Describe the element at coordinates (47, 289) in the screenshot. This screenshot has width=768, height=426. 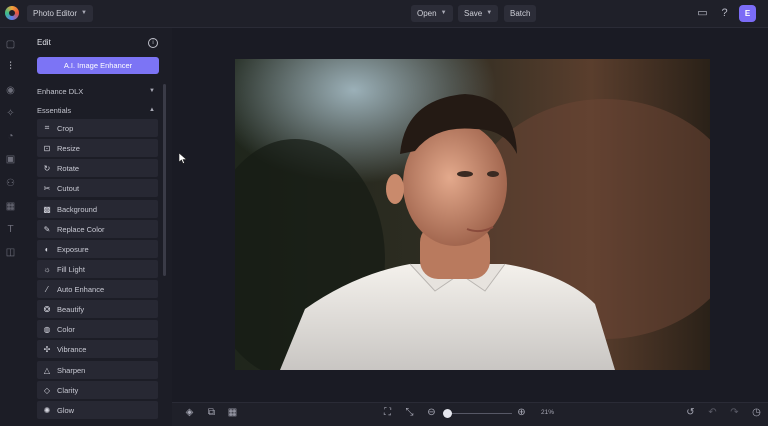
I see `wand-icon: ⁄` at that location.